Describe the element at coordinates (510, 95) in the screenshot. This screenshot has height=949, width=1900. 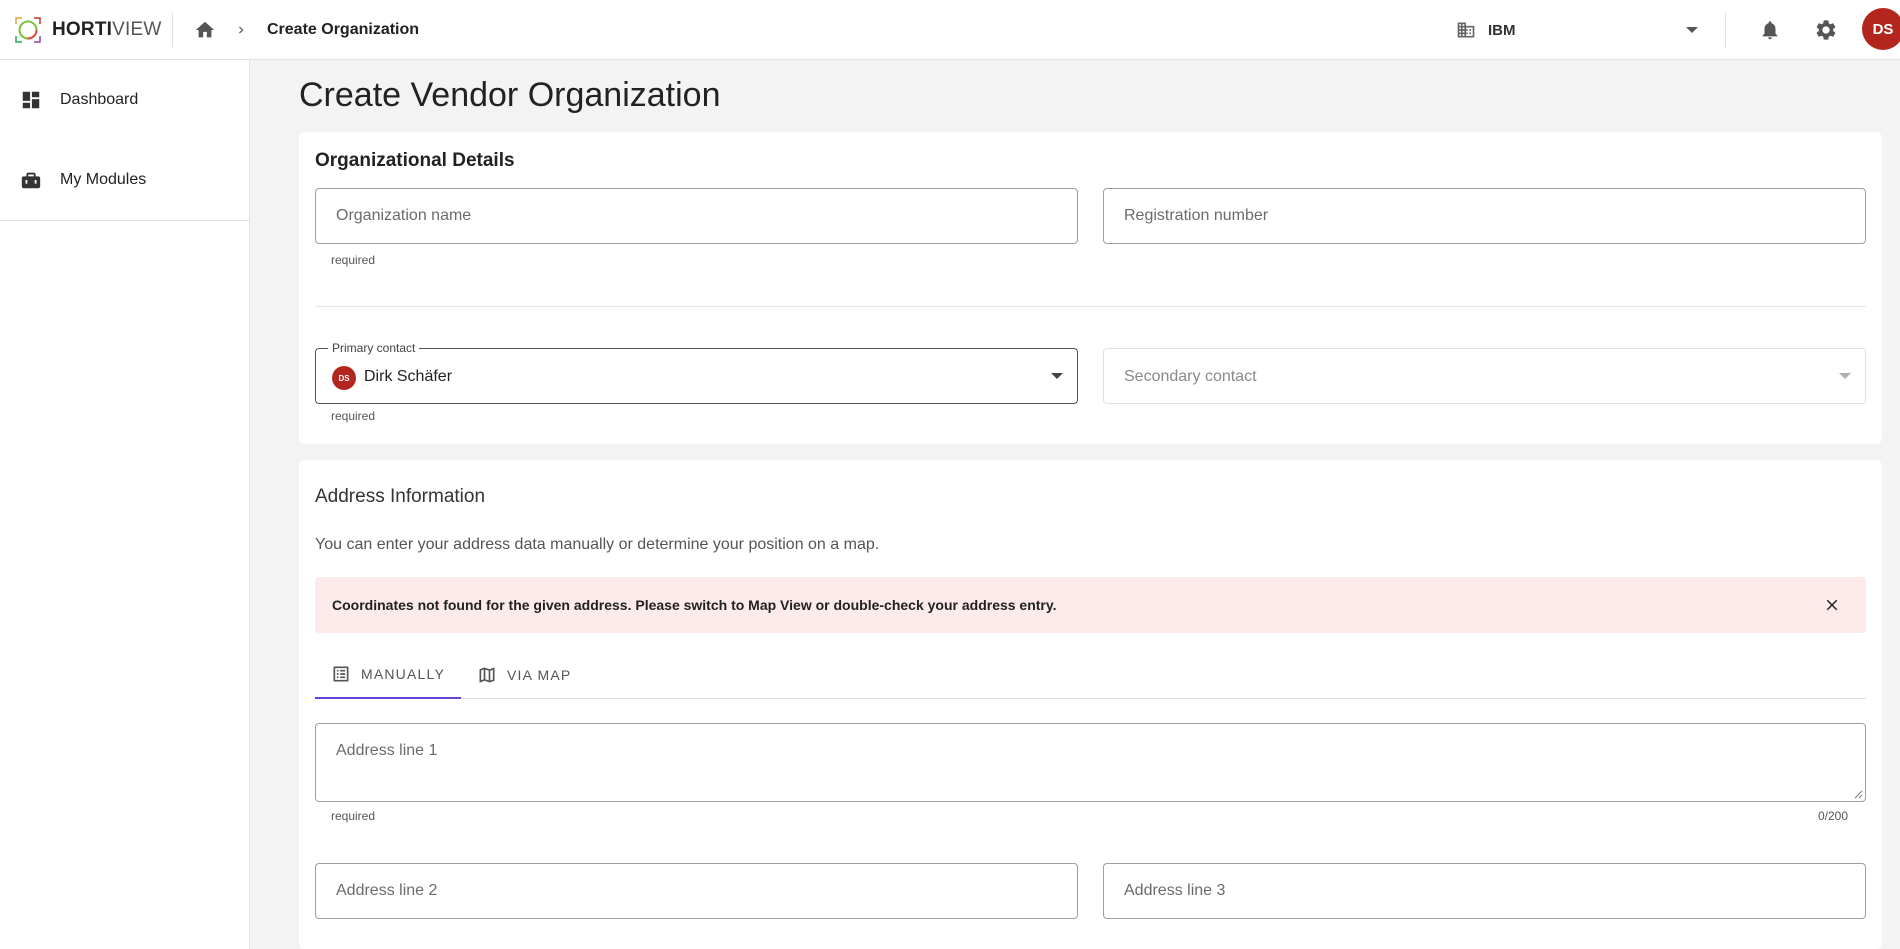
I see `page-title: Create Vendor Organization` at that location.